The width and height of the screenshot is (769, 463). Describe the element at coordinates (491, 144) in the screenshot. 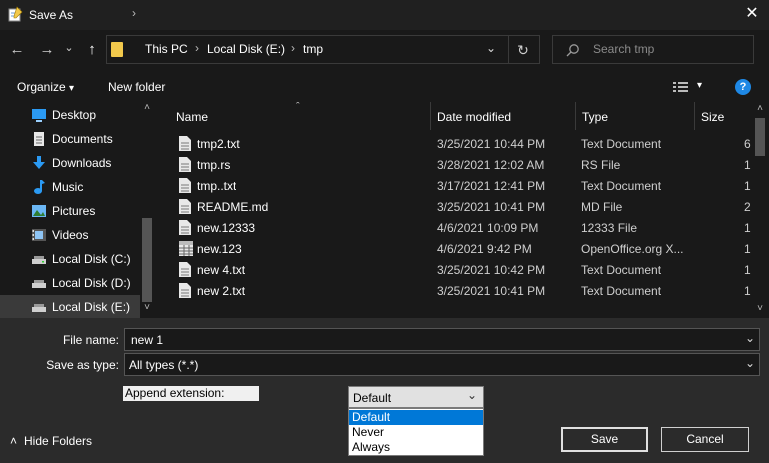

I see `file-date: 3/25/2021 10:44 PM` at that location.